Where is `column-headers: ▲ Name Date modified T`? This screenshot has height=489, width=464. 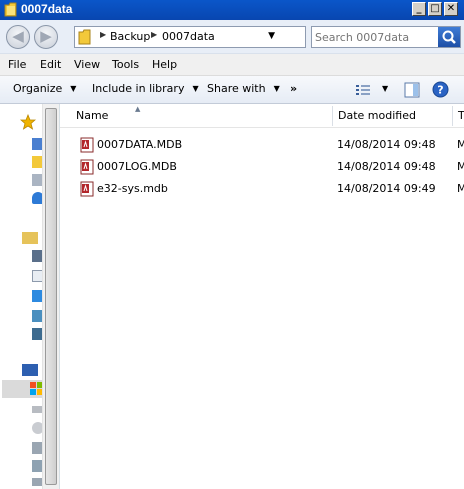 column-headers: ▲ Name Date modified T is located at coordinates (262, 116).